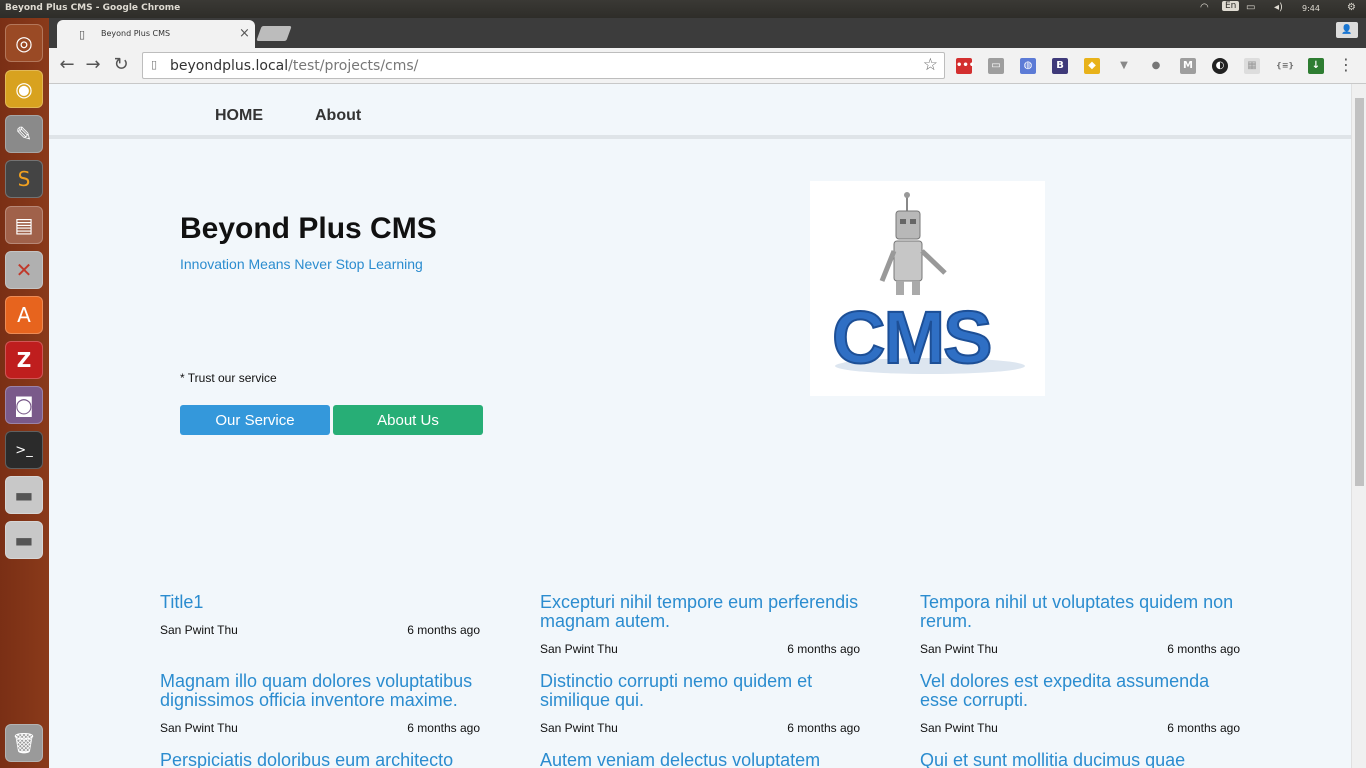  Describe the element at coordinates (996, 66) in the screenshot. I see `extension-icon-2: ▭` at that location.